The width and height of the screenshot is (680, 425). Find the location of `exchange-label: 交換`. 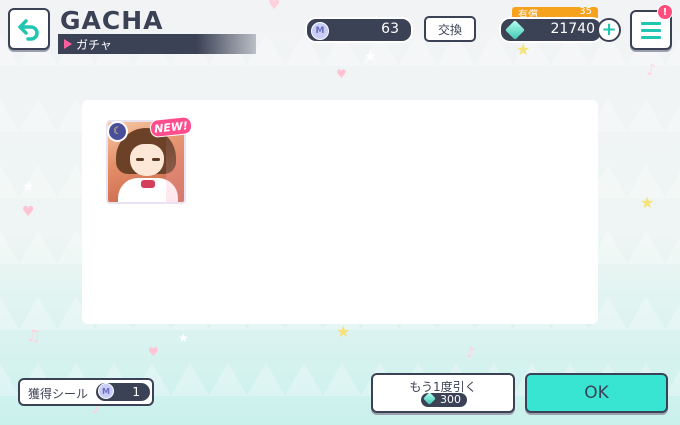

exchange-label: 交換 is located at coordinates (449, 29).